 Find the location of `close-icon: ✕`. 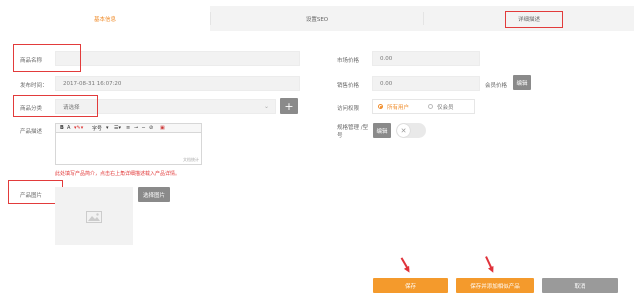

close-icon: ✕ is located at coordinates (403, 130).